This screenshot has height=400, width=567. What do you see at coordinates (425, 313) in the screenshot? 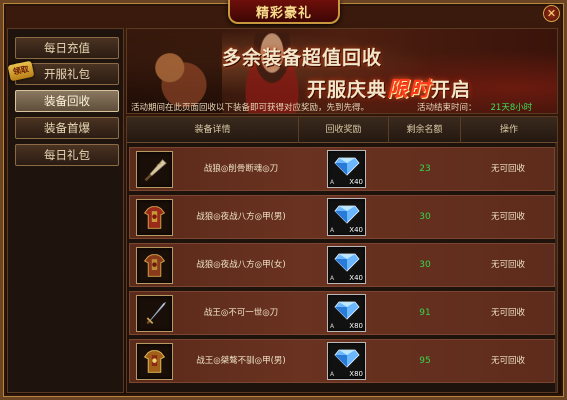
I see `remaining-count: 91` at bounding box center [425, 313].